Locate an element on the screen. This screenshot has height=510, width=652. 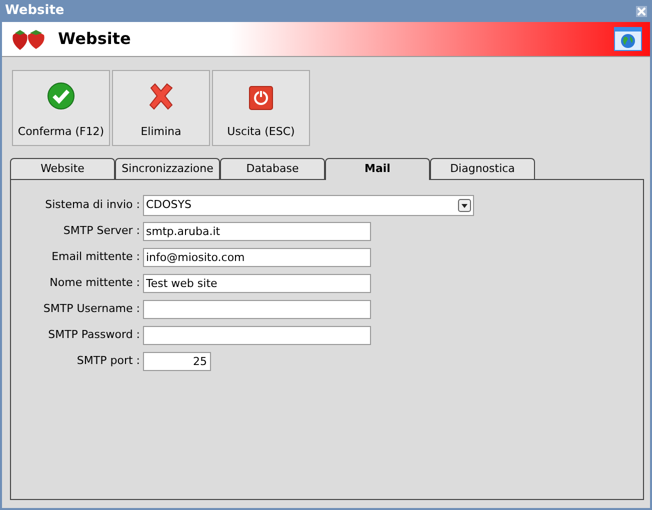
field-label: SMTP Password : is located at coordinates (94, 335).